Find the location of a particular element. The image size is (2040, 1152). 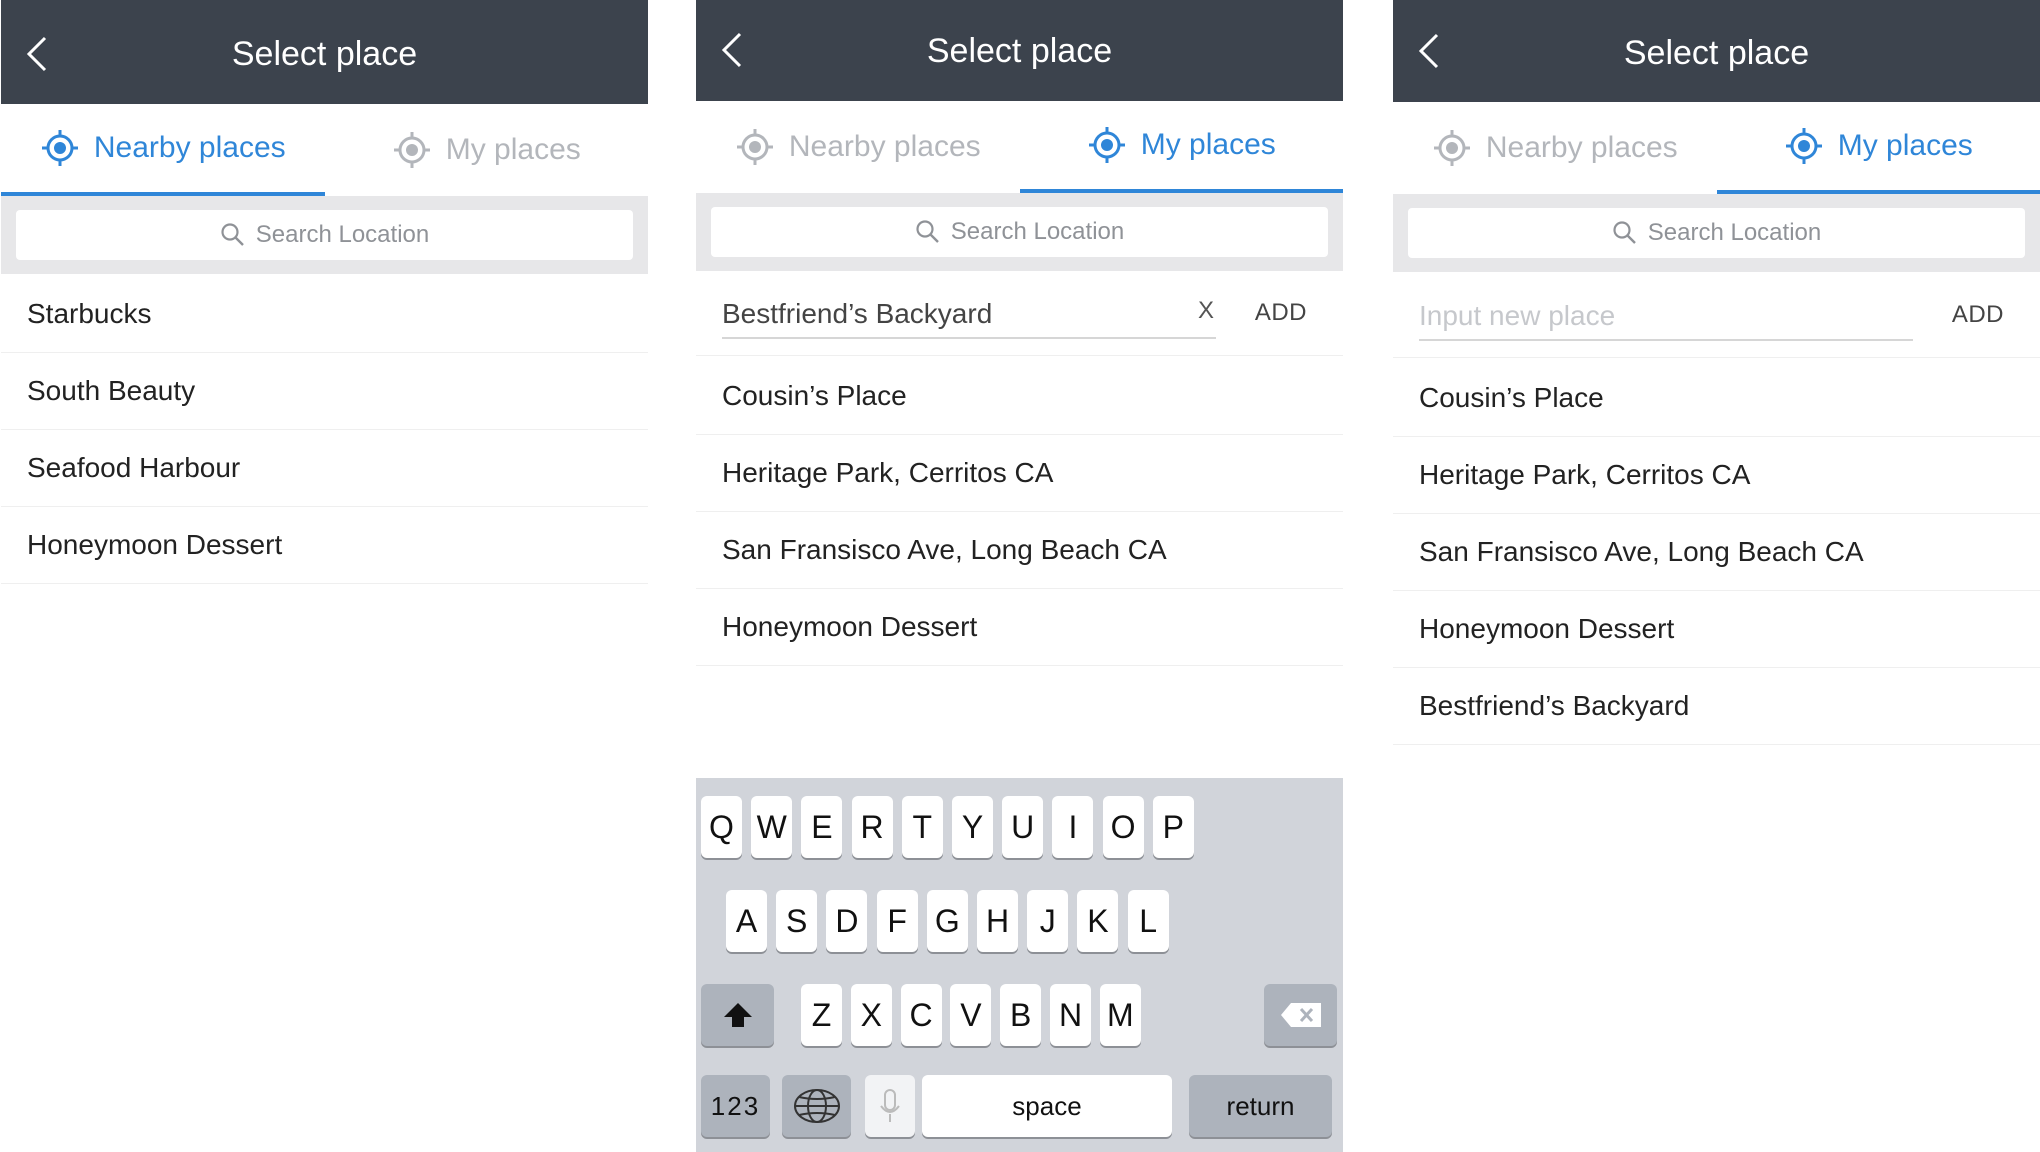

list-item: Seafood Harbour is located at coordinates (324, 468).